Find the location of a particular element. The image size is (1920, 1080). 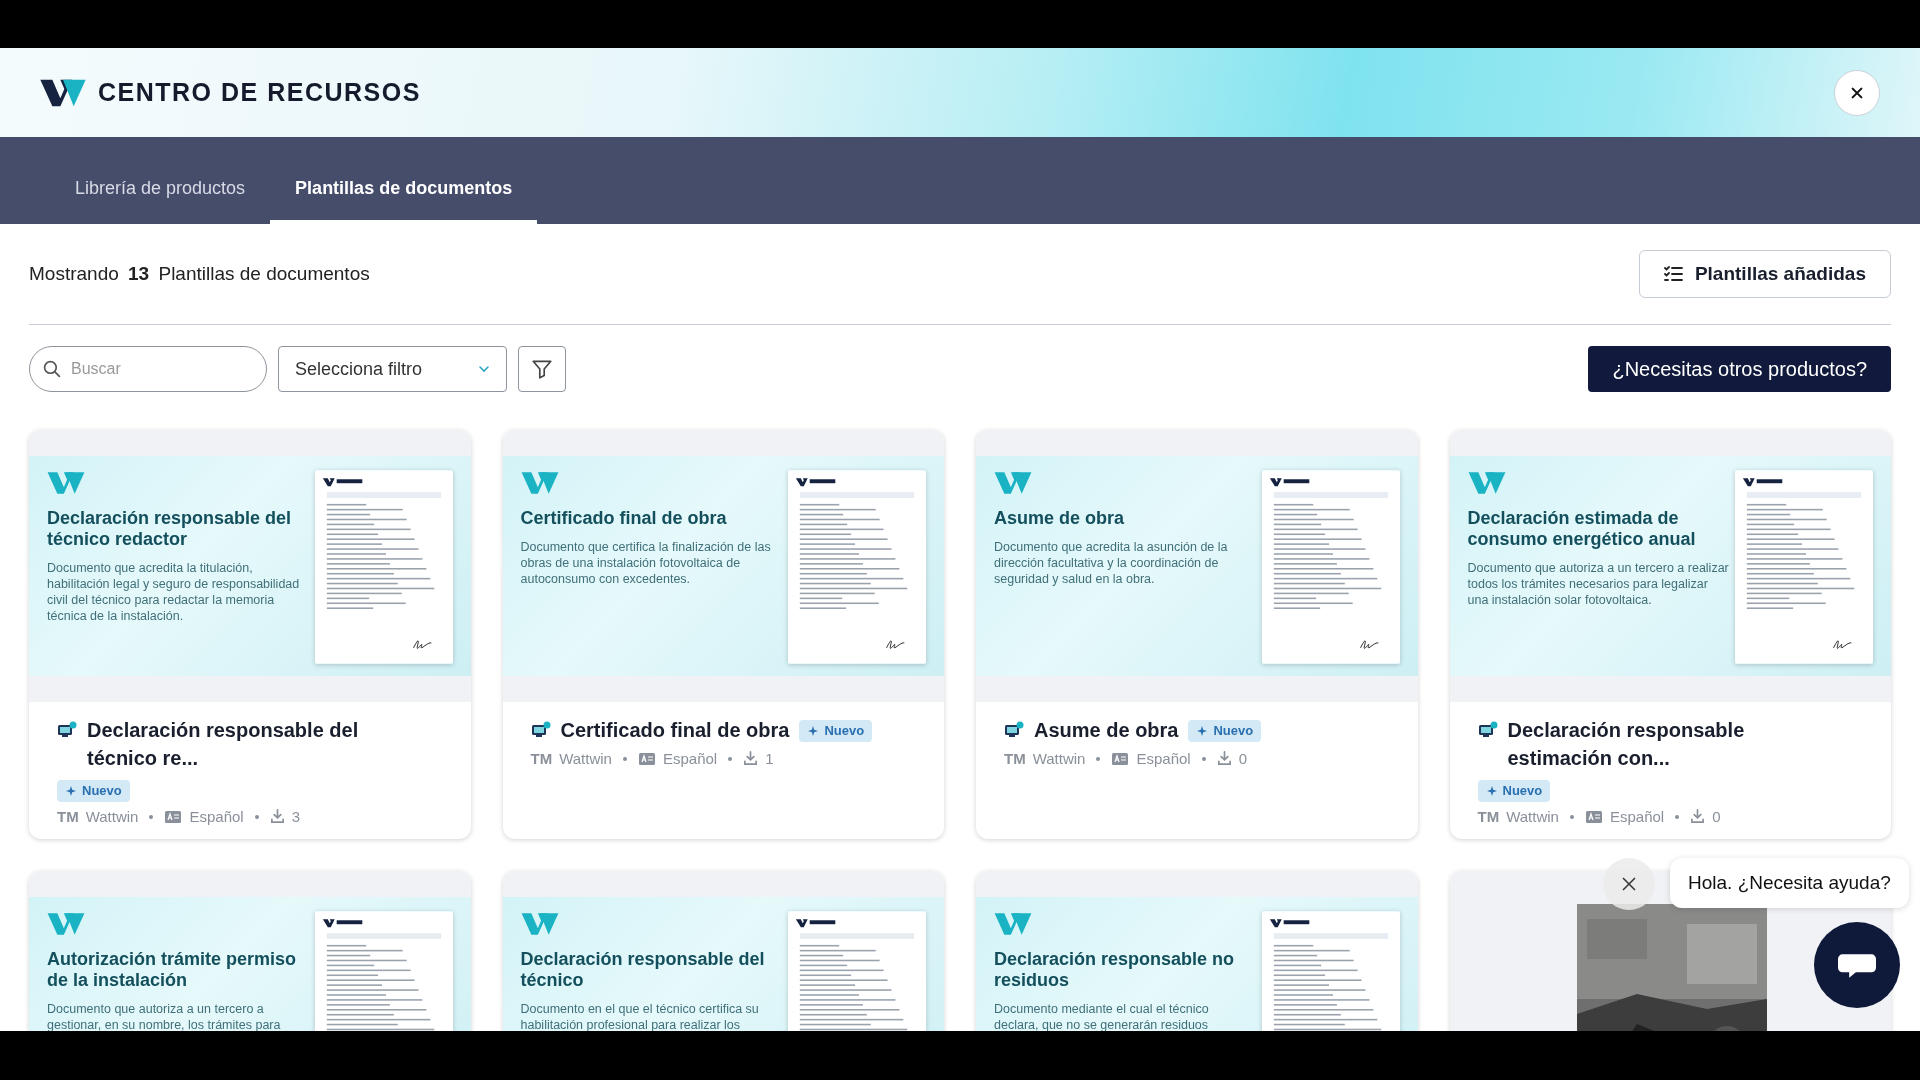

header-title: CENTRO DE RECURSOS is located at coordinates (259, 92).